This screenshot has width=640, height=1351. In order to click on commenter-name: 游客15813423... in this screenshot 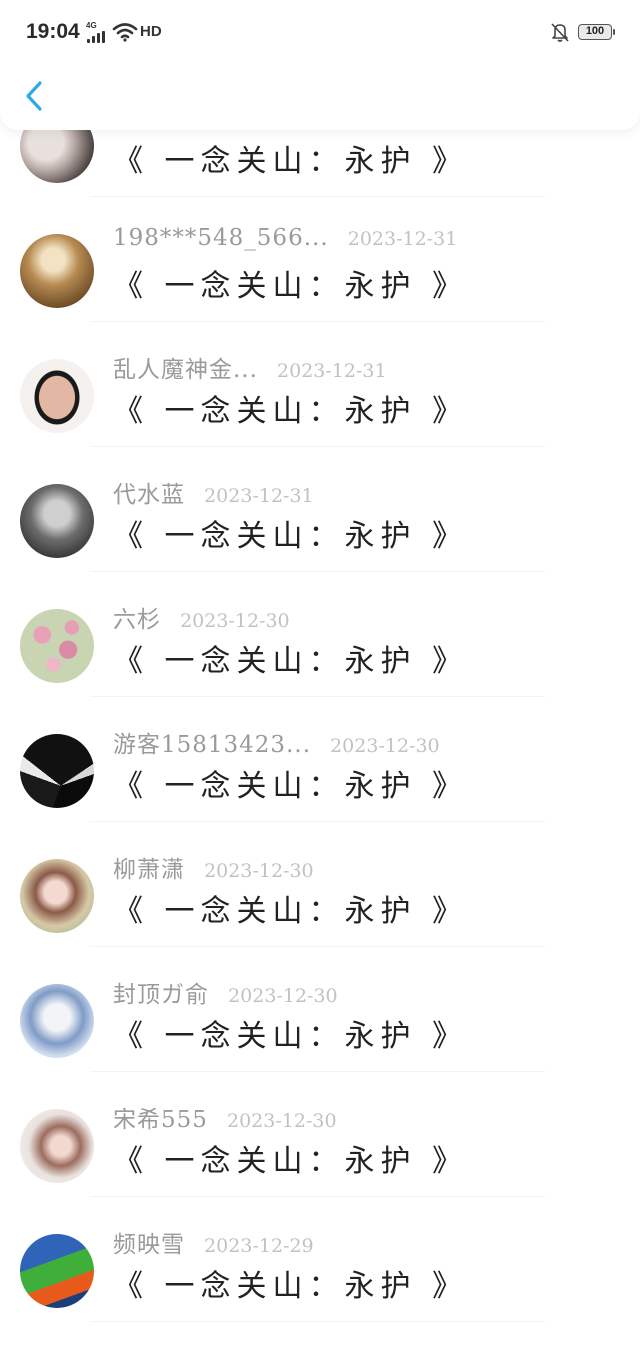, I will do `click(212, 745)`.